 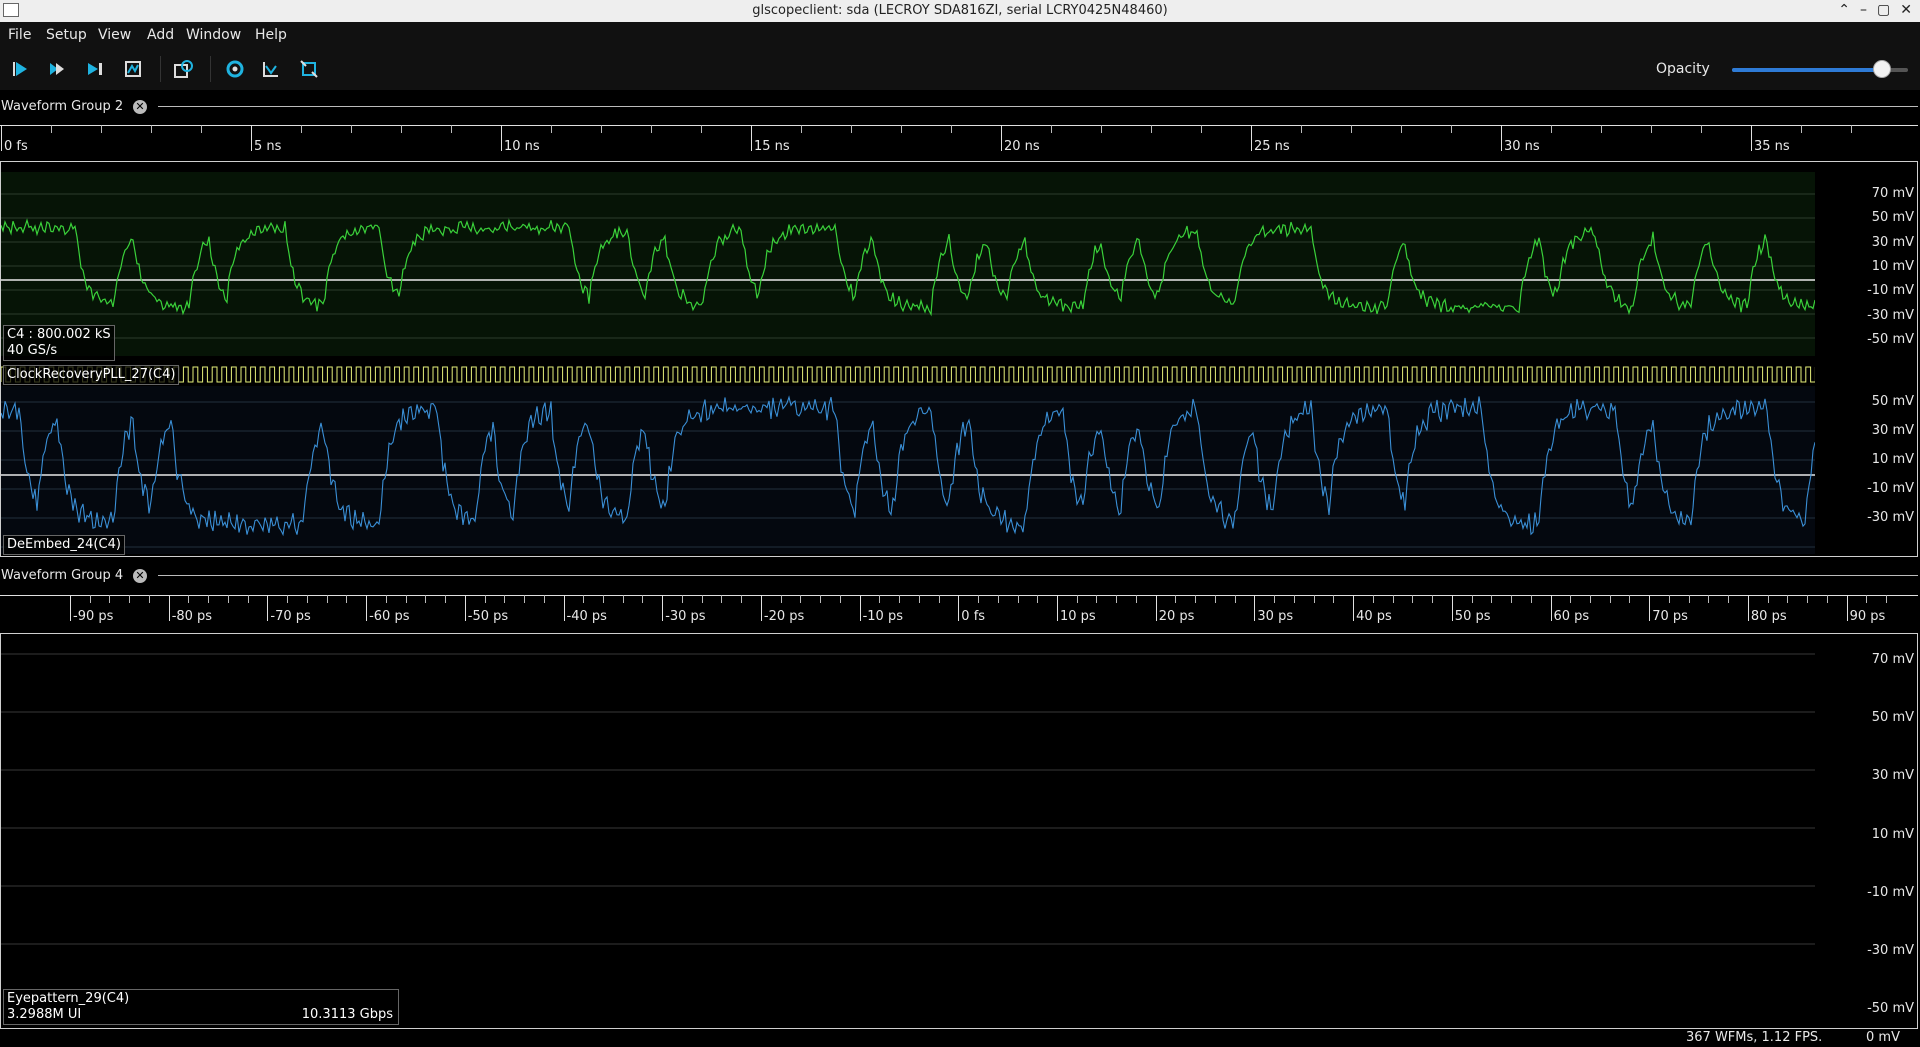 What do you see at coordinates (586, 616) in the screenshot?
I see `time-tick-label: -40 ps` at bounding box center [586, 616].